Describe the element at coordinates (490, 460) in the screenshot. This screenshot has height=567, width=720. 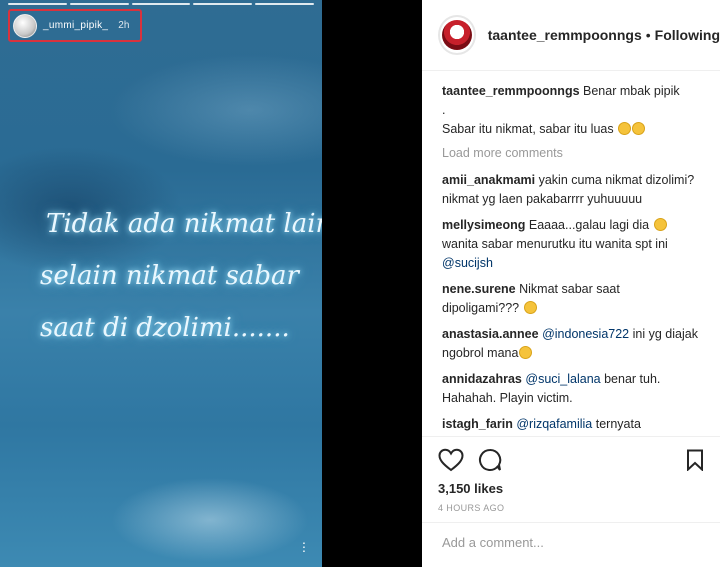
I see `comment-icon` at that location.